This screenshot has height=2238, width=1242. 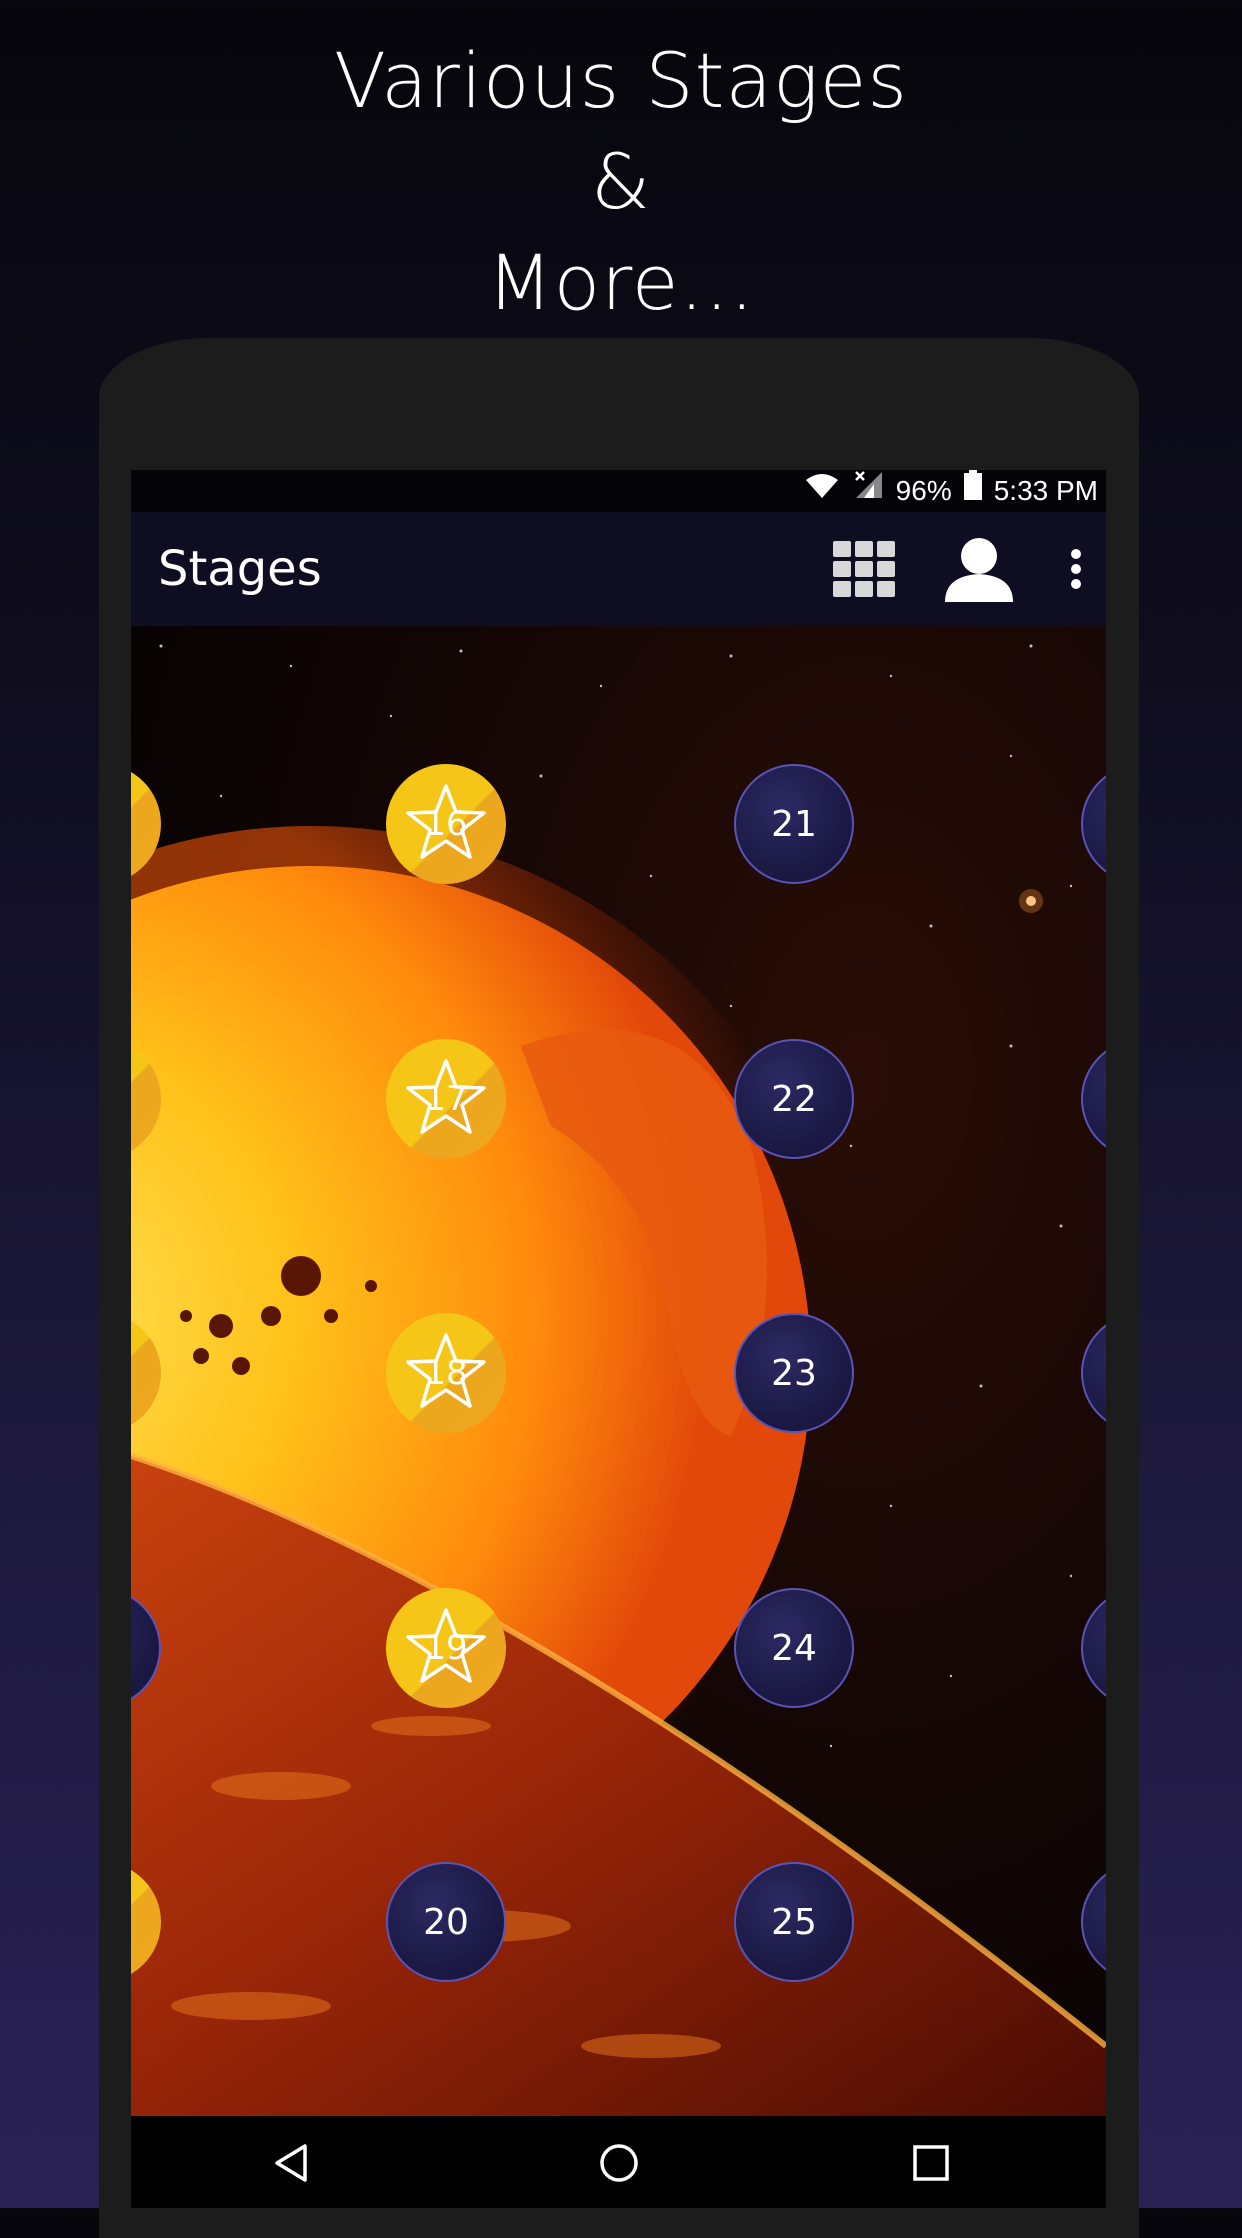 What do you see at coordinates (822, 491) in the screenshot?
I see `wifi-icon` at bounding box center [822, 491].